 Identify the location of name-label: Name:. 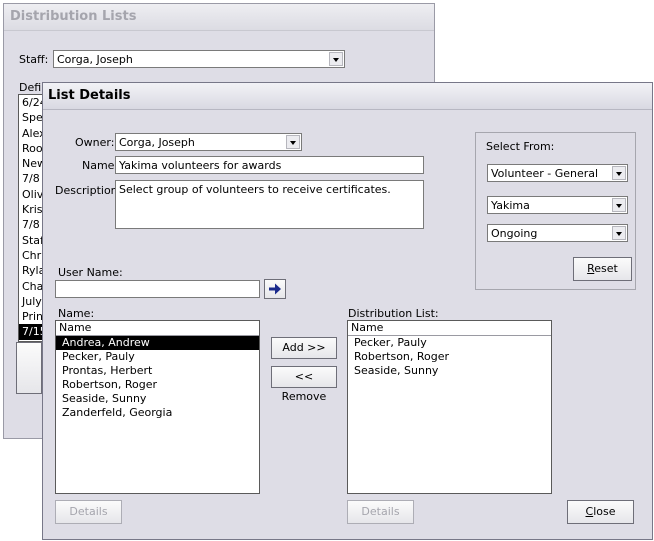
(100, 165).